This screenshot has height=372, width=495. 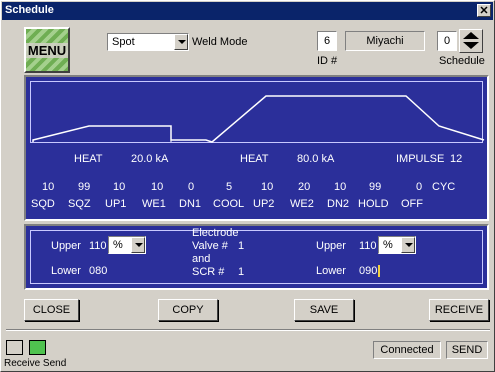 What do you see at coordinates (215, 233) in the screenshot?
I see `electrode-label: Electrode` at bounding box center [215, 233].